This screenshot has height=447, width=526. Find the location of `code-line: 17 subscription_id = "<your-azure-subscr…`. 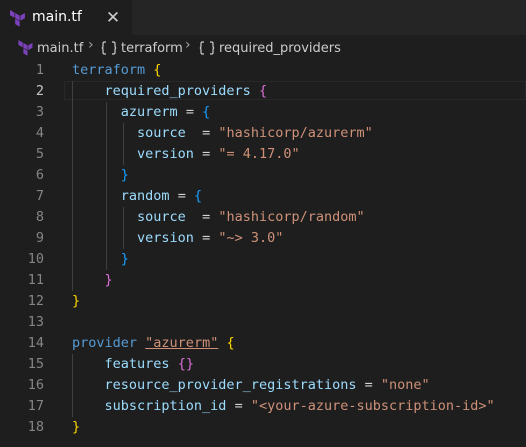

code-line: 17 subscription_id = "<your-azure-subscr… is located at coordinates (263, 406).